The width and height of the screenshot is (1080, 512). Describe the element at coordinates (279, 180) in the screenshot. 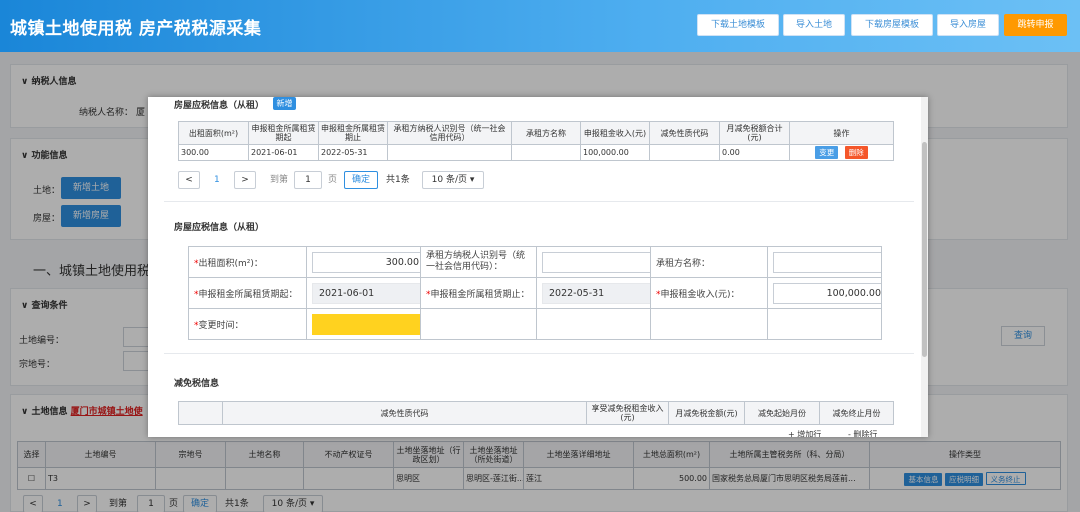

I see `goto-label: 到第` at that location.